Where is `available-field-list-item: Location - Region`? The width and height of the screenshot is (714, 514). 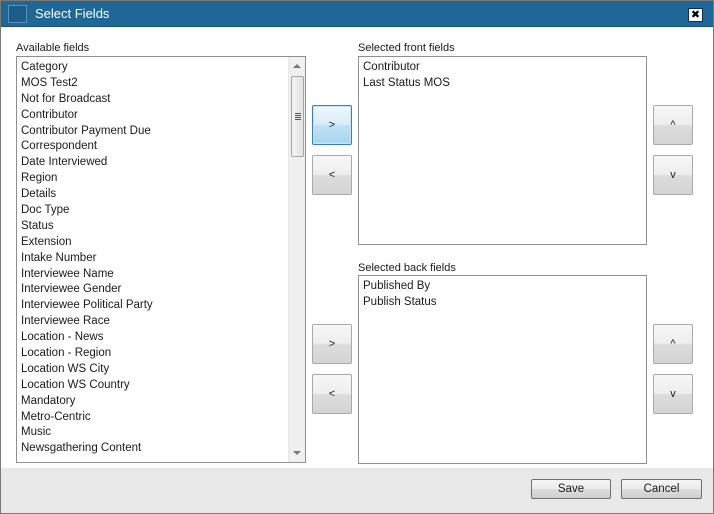 available-field-list-item: Location - Region is located at coordinates (87, 353).